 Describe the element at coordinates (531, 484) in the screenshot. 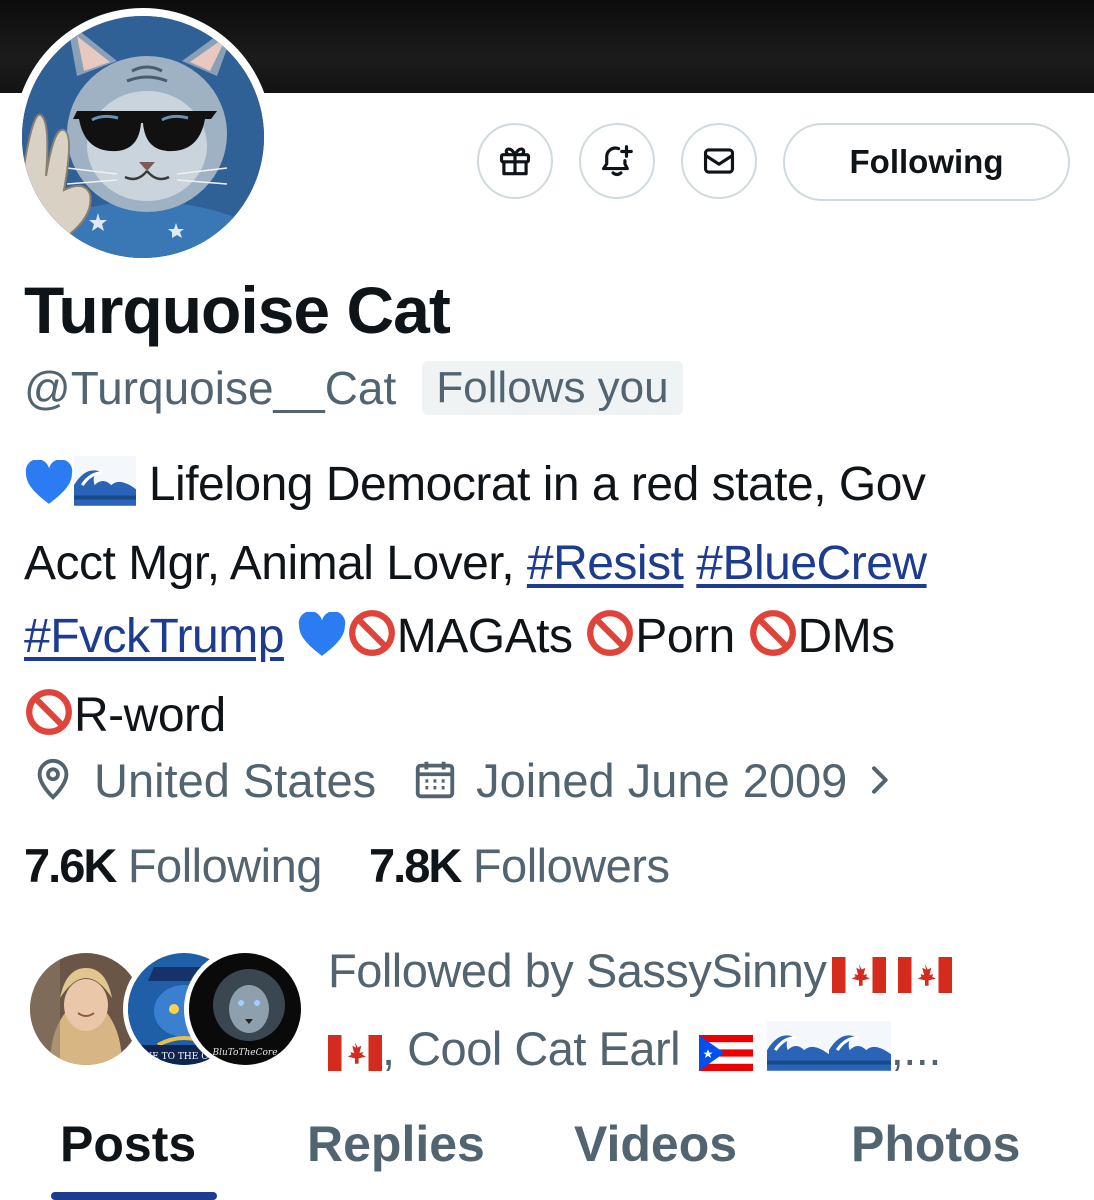

I see `bio-text-1: Lifelong Democrat in a red state, Gov` at that location.